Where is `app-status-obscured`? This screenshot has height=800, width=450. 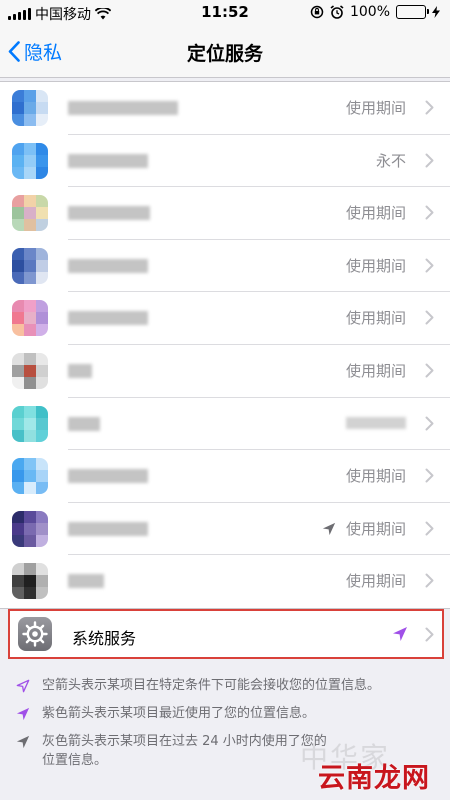
app-status-obscured is located at coordinates (376, 422).